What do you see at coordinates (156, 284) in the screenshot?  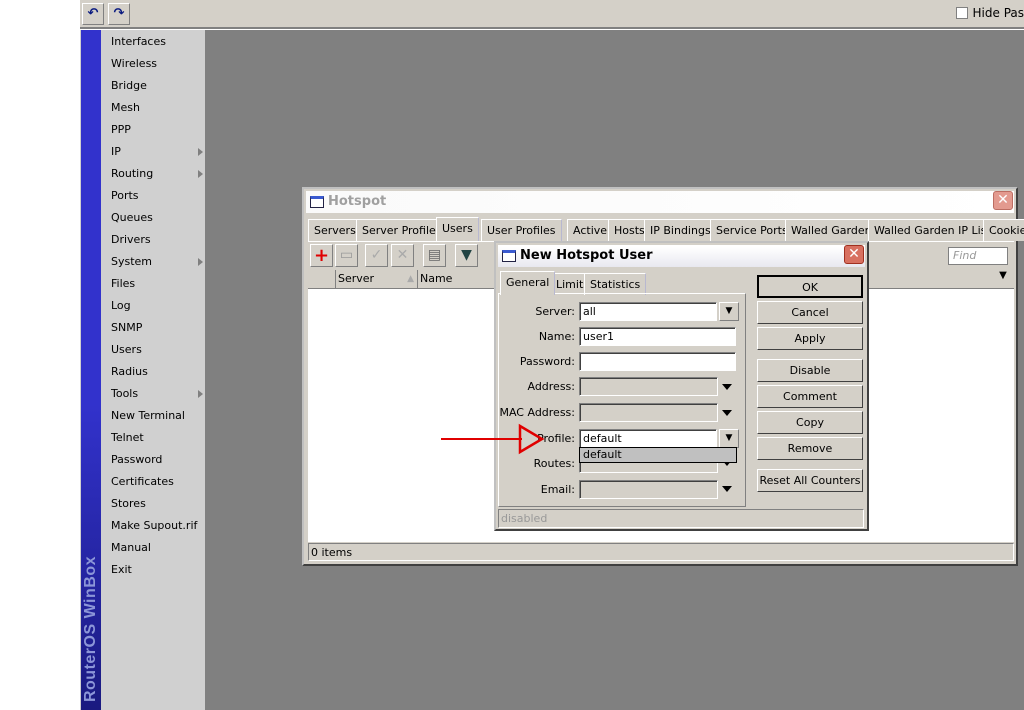 I see `sidebar-item-files: Files` at bounding box center [156, 284].